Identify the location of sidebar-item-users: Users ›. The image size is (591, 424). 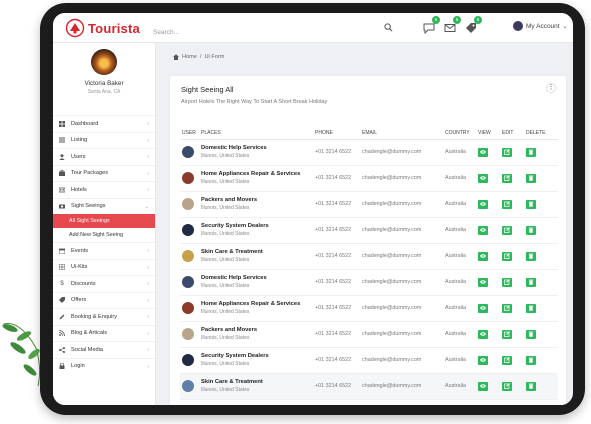
(104, 156).